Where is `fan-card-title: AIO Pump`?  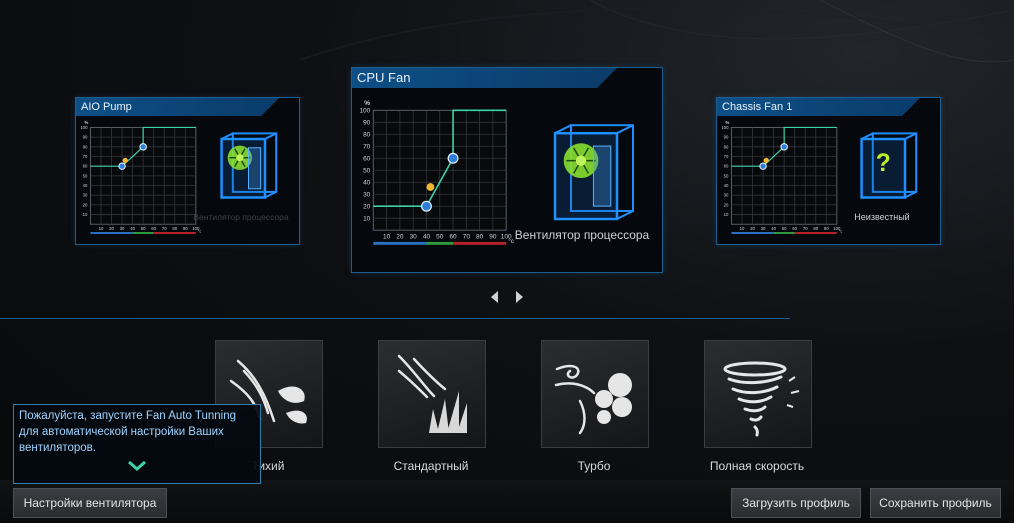 fan-card-title: AIO Pump is located at coordinates (177, 107).